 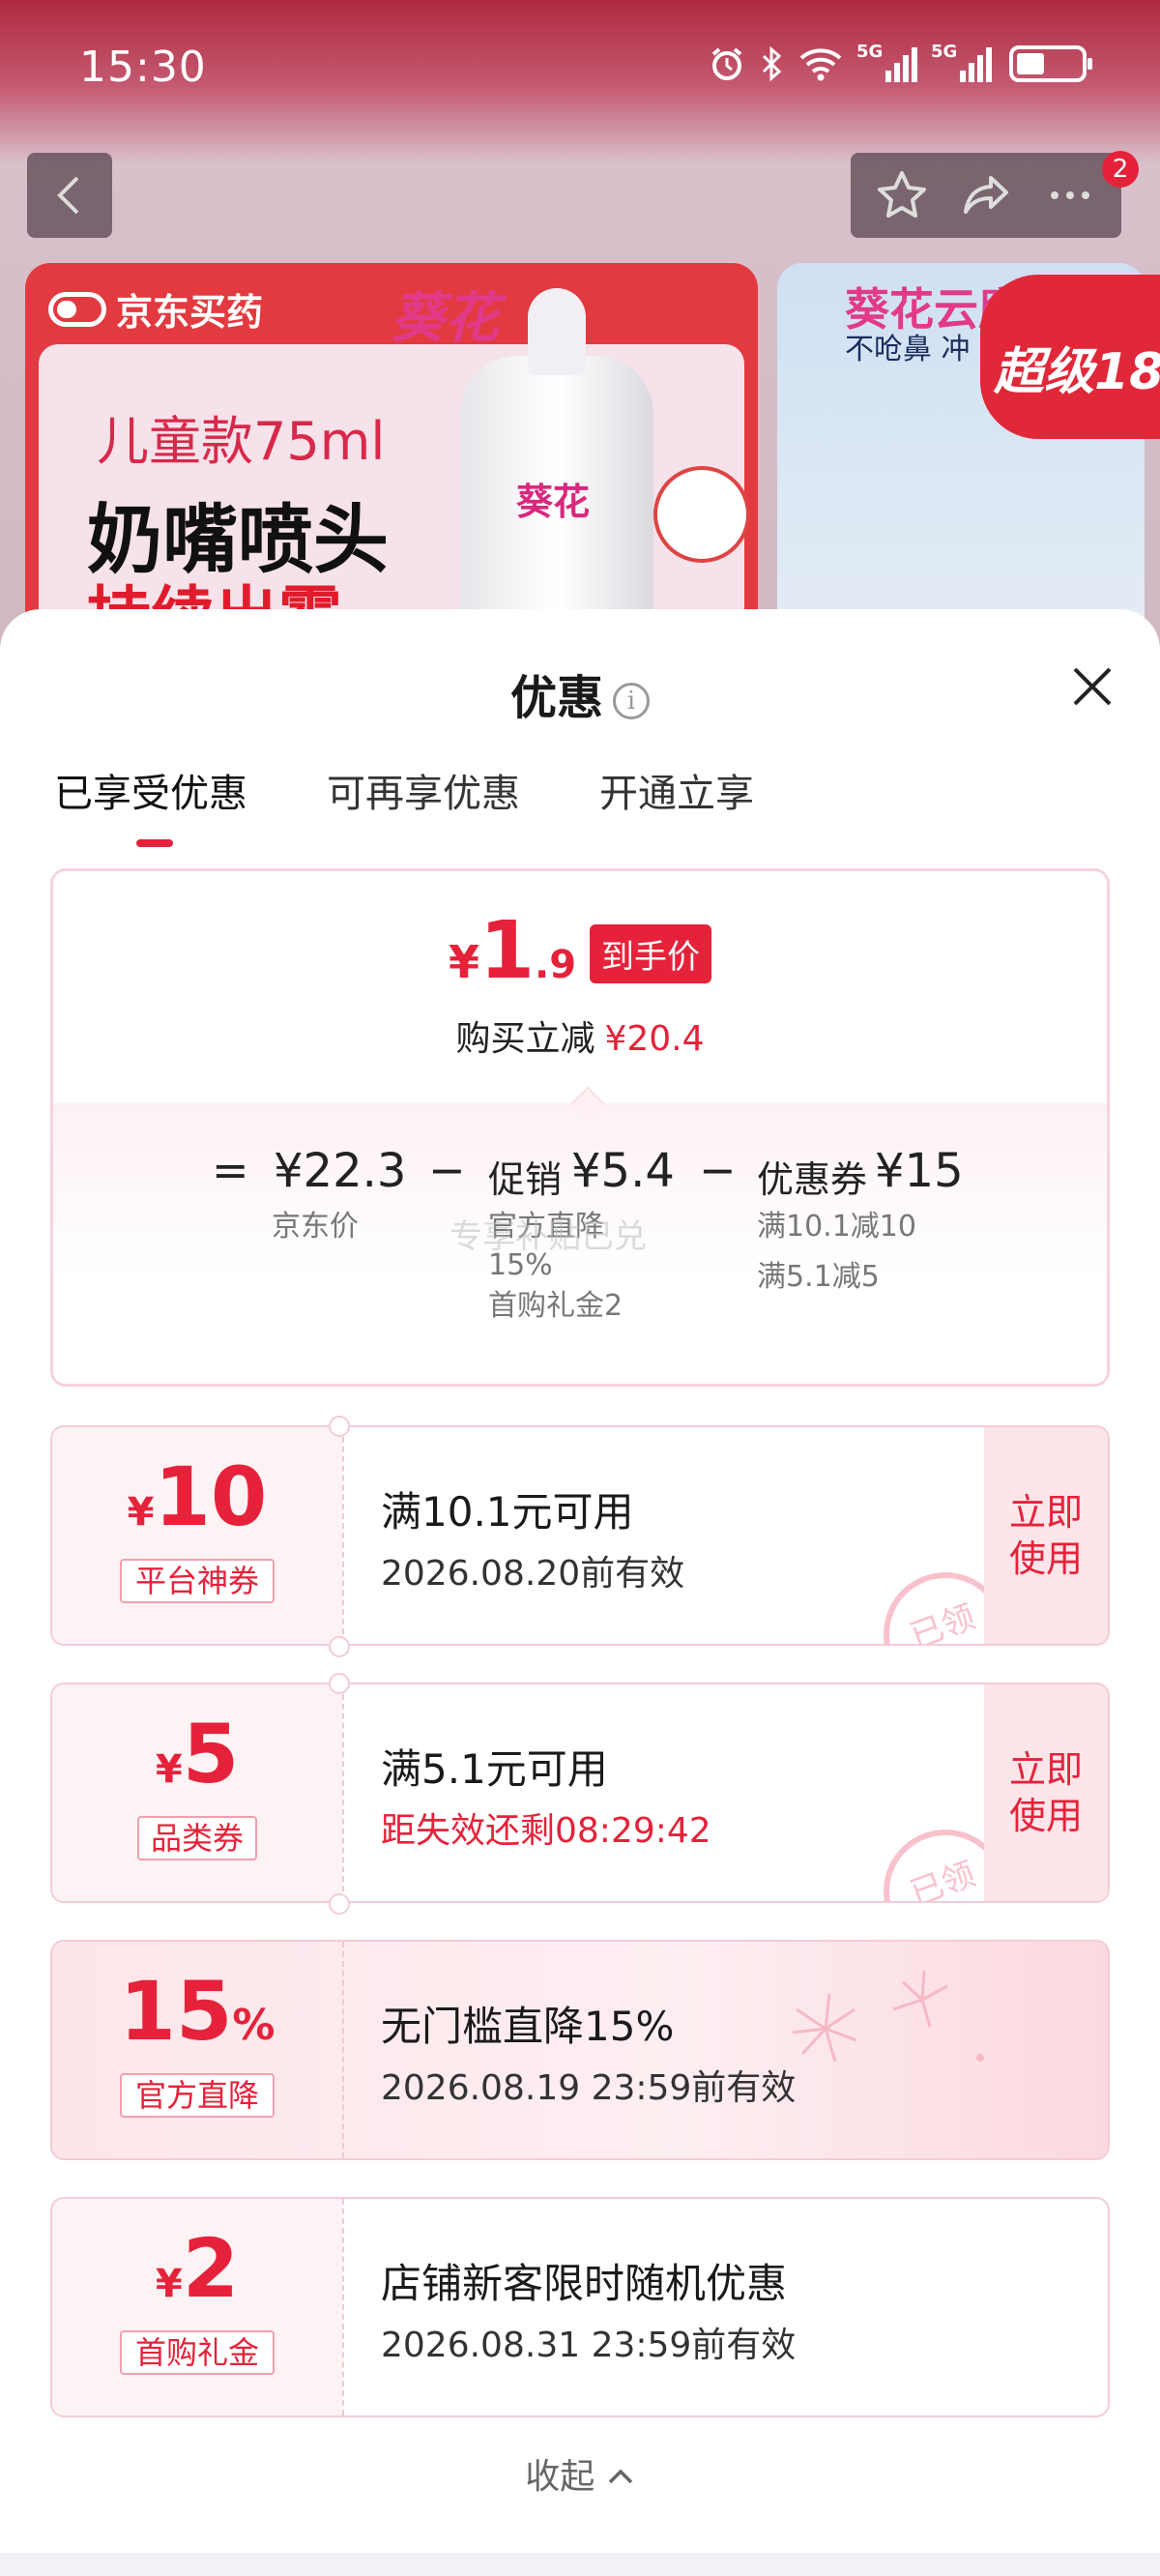 I want to click on tab-more-available: 可再享优惠, so click(x=423, y=790).